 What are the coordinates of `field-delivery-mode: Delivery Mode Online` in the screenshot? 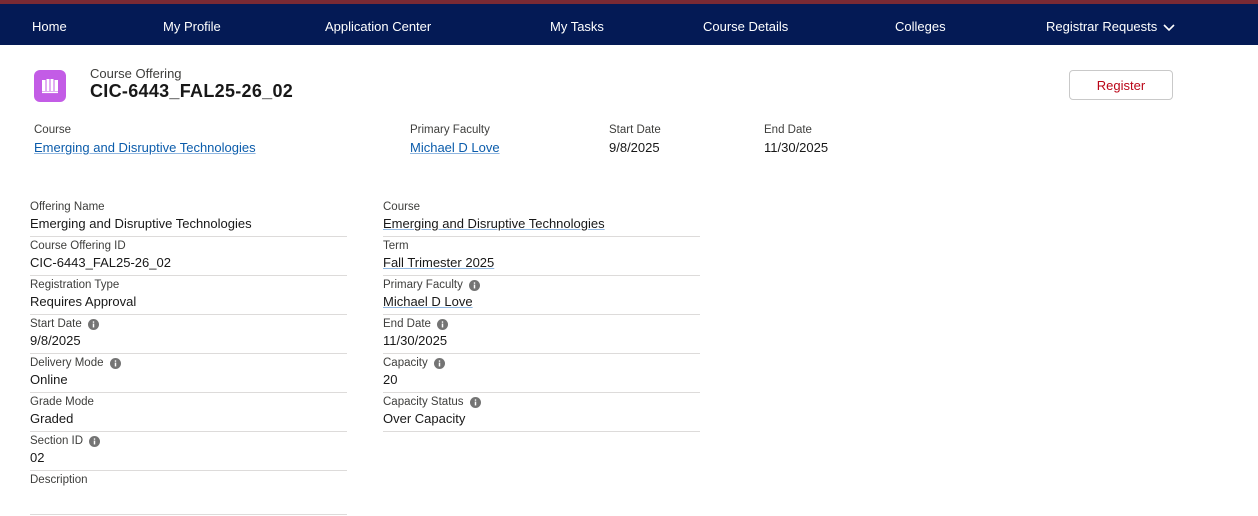 It's located at (188, 373).